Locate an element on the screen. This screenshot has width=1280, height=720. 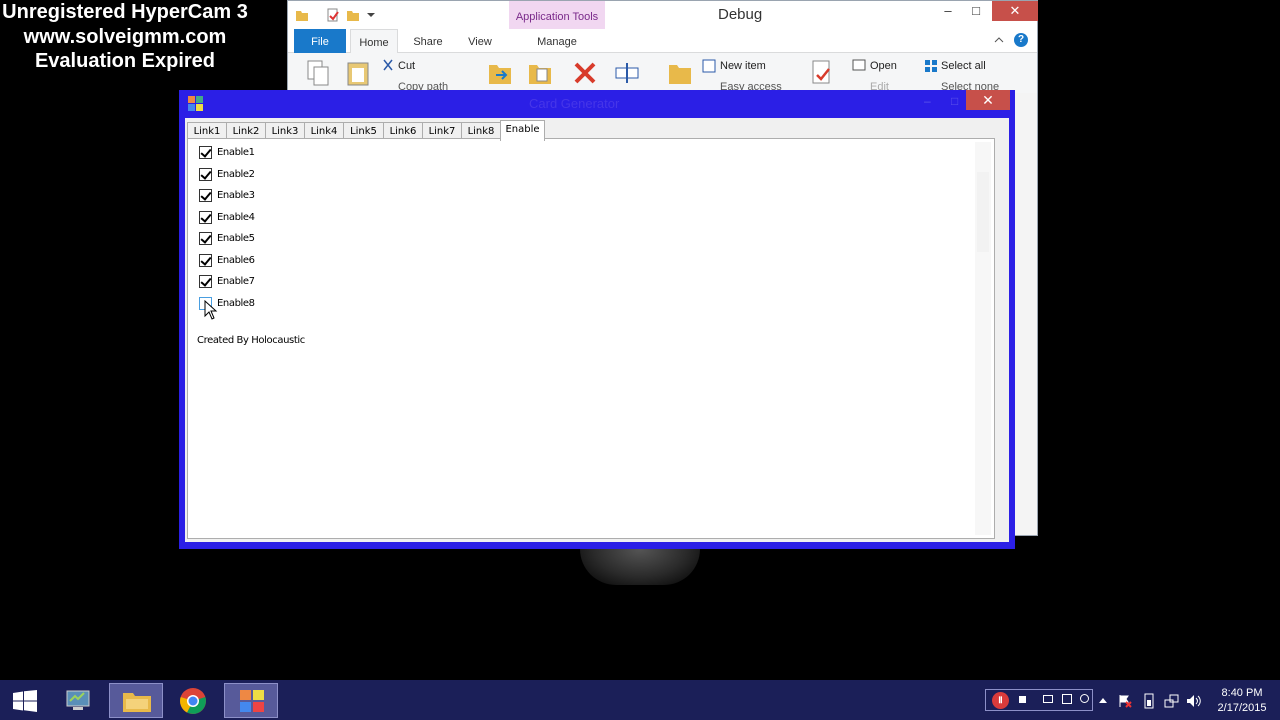
taskbar-clock: 8:40 PM 2/17/2015 is located at coordinates (1242, 701).